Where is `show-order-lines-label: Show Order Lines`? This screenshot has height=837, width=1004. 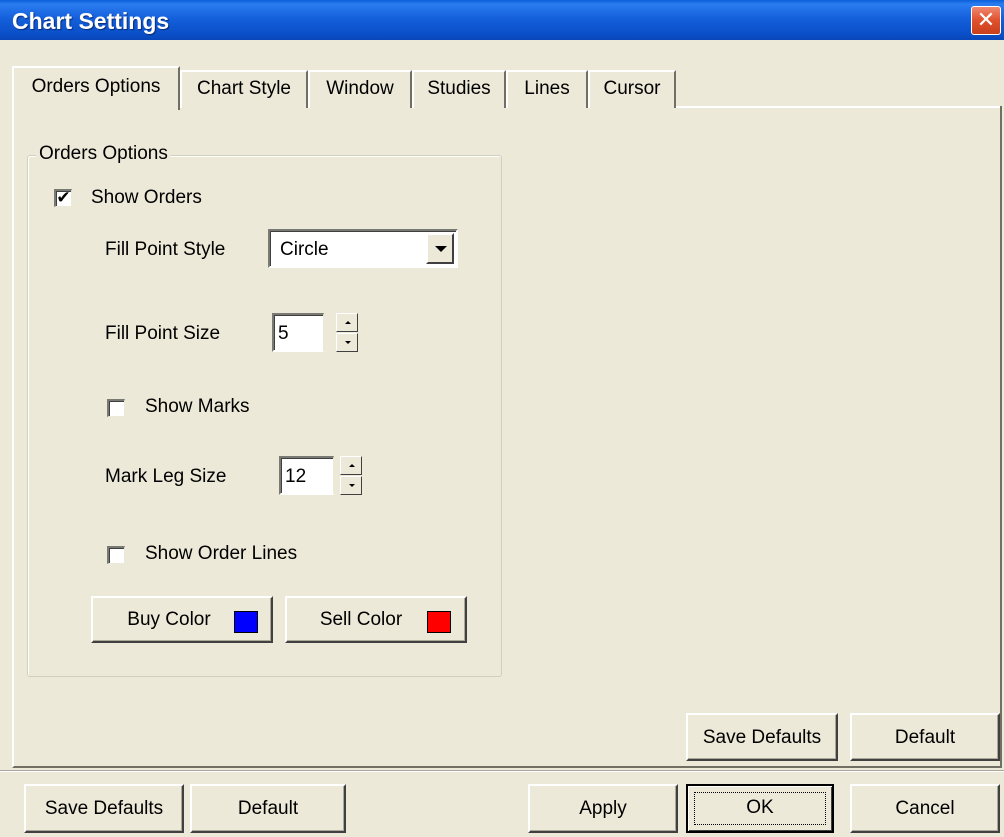 show-order-lines-label: Show Order Lines is located at coordinates (221, 553).